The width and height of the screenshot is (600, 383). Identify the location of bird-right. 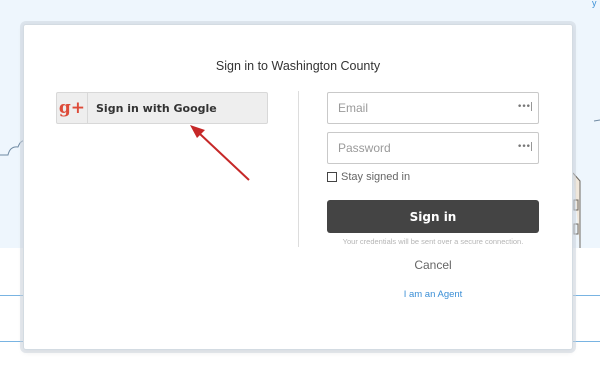
(596, 120).